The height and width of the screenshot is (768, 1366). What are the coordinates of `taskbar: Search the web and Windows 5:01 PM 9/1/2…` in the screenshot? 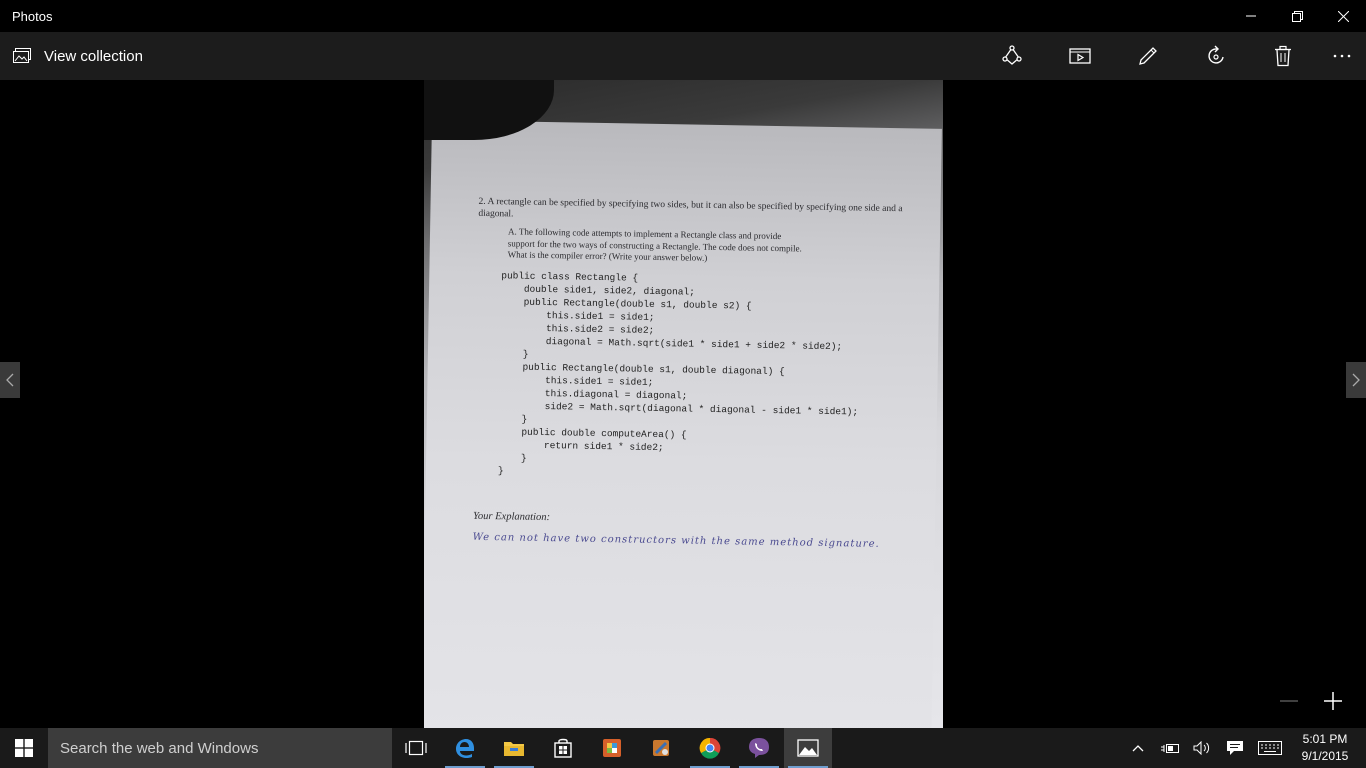 It's located at (683, 748).